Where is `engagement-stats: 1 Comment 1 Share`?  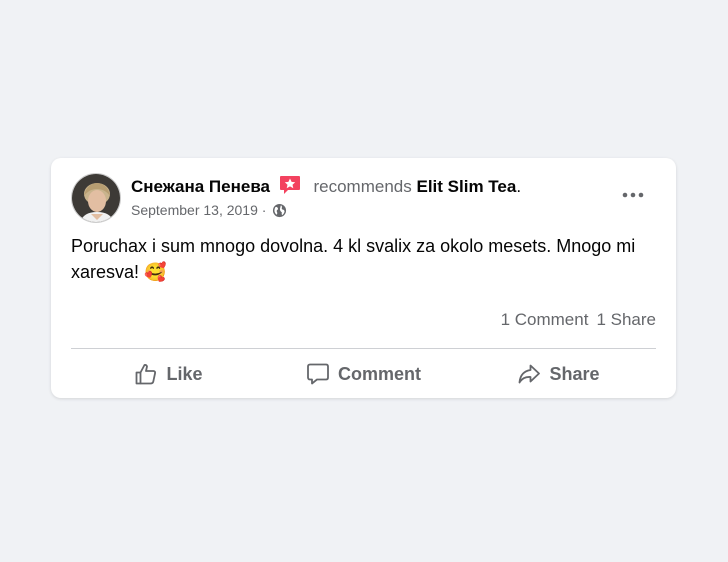
engagement-stats: 1 Comment 1 Share is located at coordinates (578, 320).